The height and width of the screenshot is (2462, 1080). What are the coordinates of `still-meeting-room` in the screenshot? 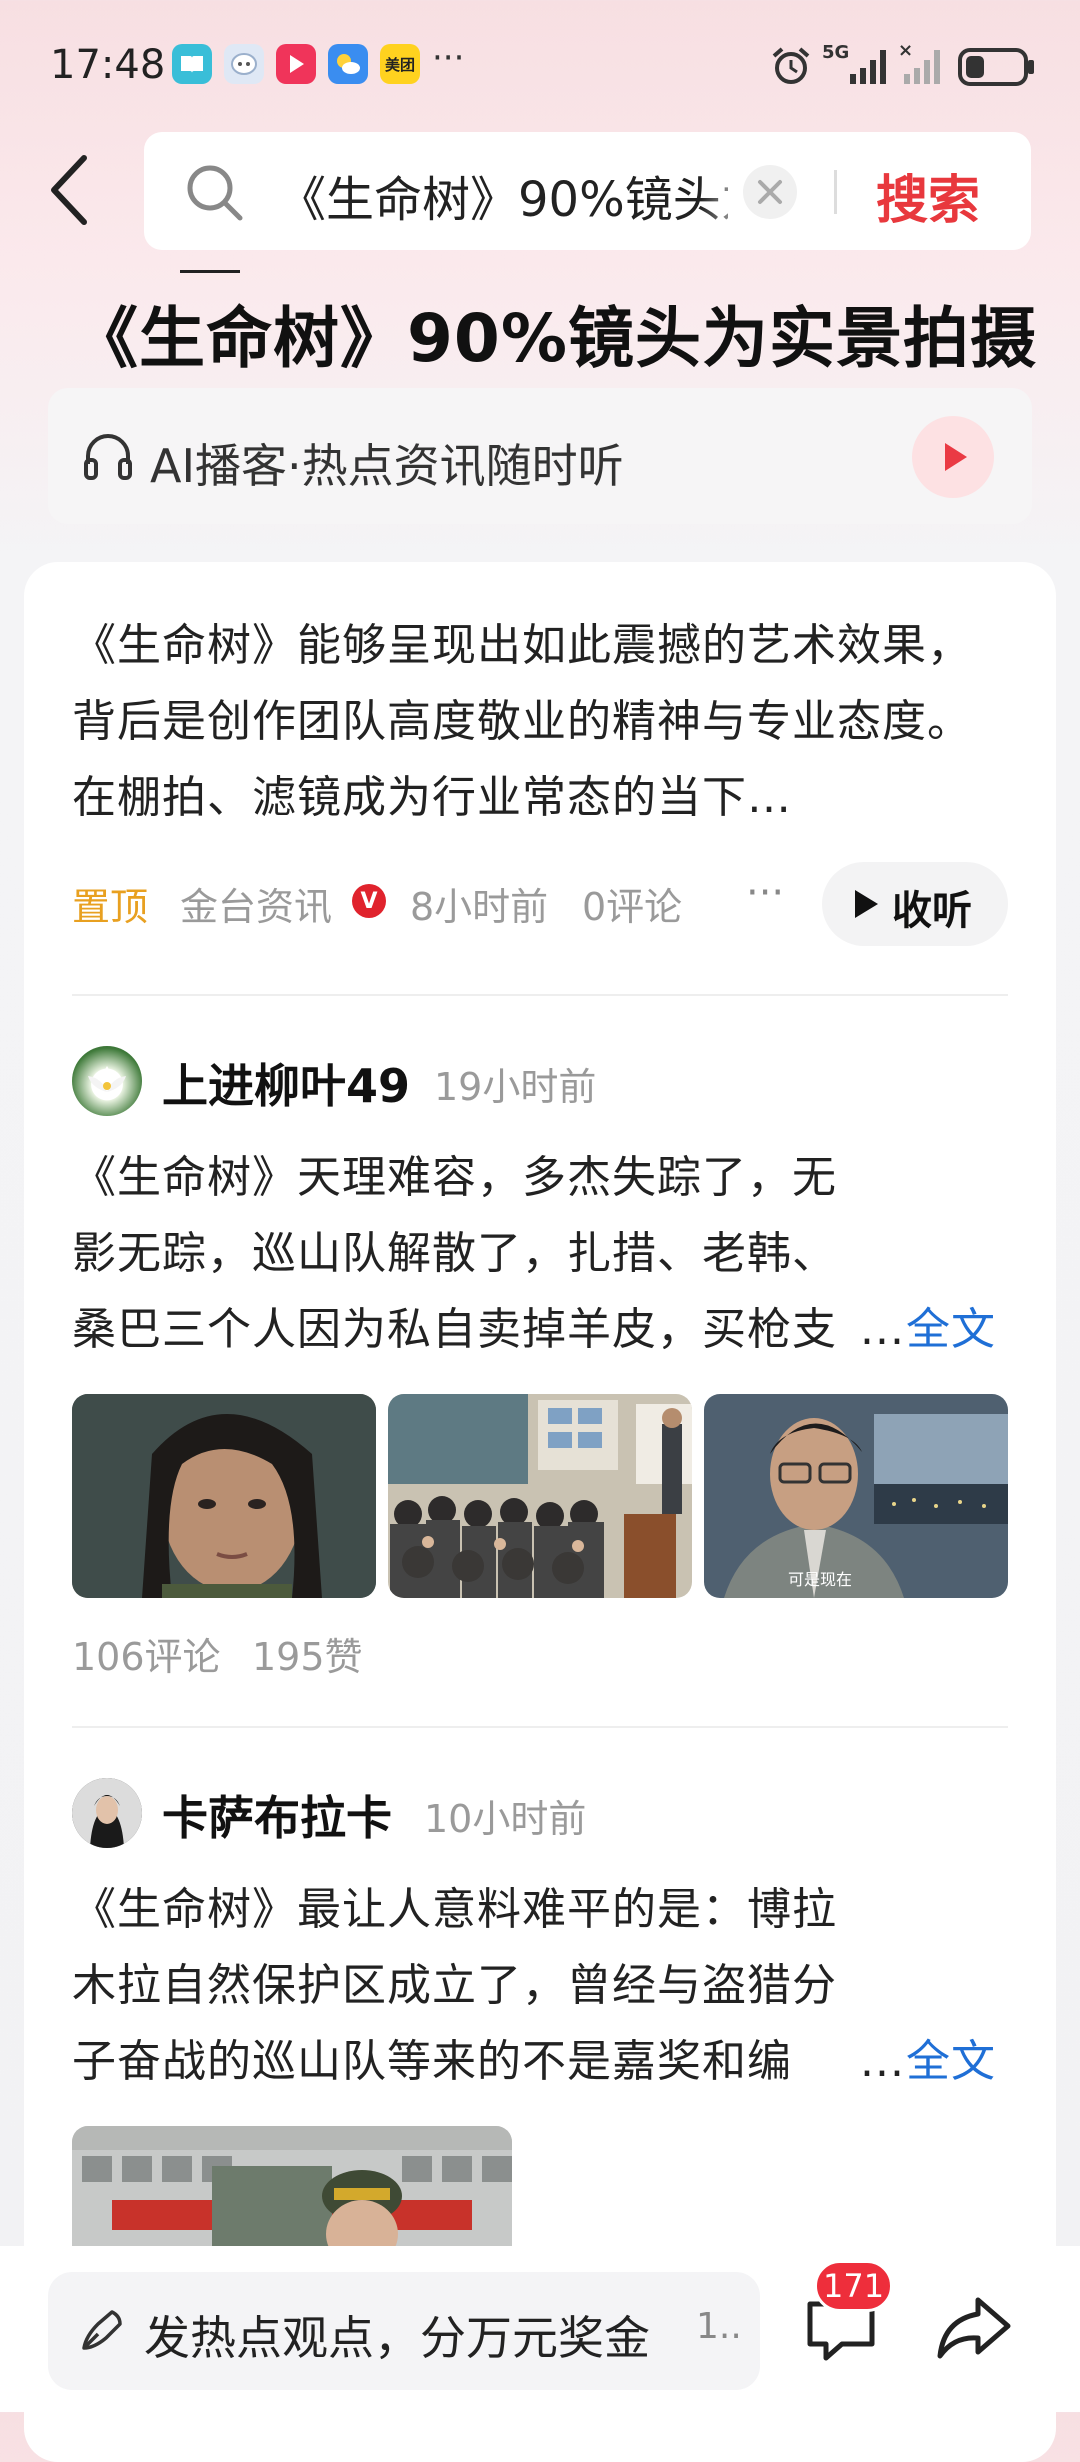 It's located at (540, 1496).